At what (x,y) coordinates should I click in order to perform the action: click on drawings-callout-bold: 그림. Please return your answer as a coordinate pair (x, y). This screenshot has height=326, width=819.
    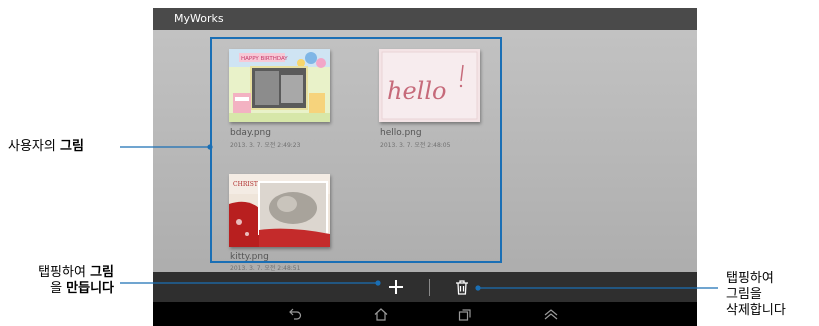
    Looking at the image, I should click on (71, 146).